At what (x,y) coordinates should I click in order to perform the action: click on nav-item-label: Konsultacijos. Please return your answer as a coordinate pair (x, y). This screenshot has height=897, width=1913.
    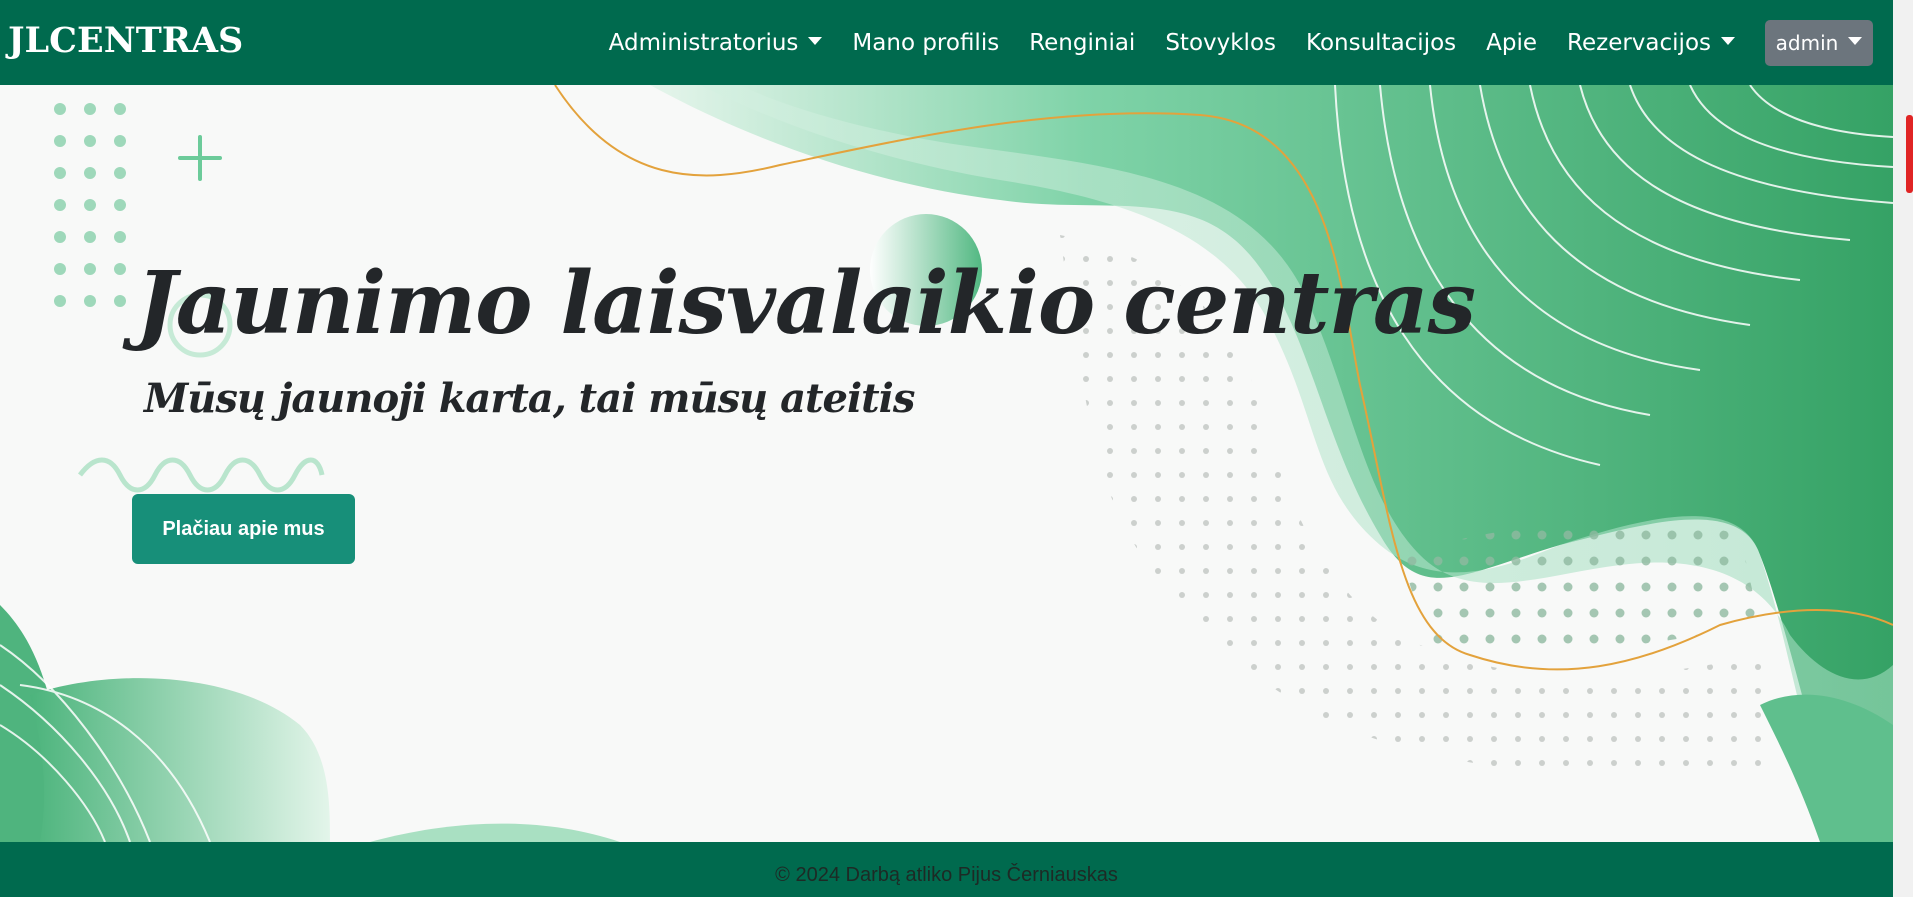
    Looking at the image, I should click on (1381, 42).